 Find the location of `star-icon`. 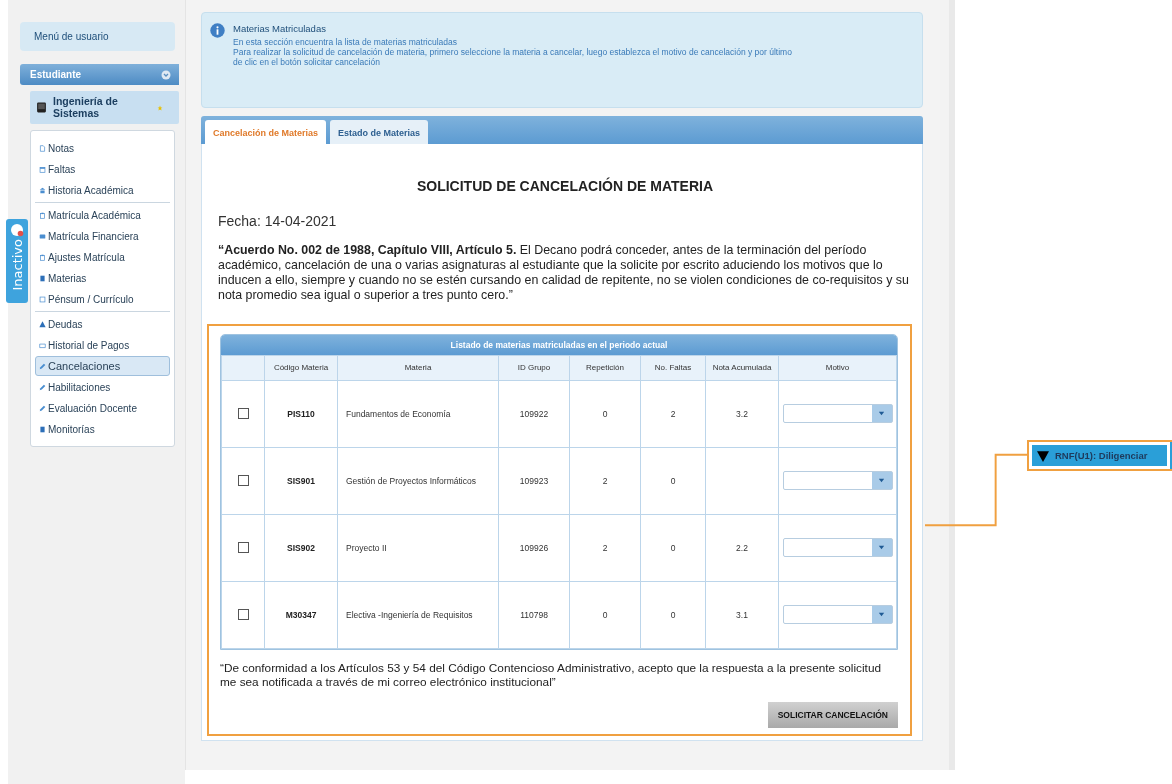

star-icon is located at coordinates (160, 107).